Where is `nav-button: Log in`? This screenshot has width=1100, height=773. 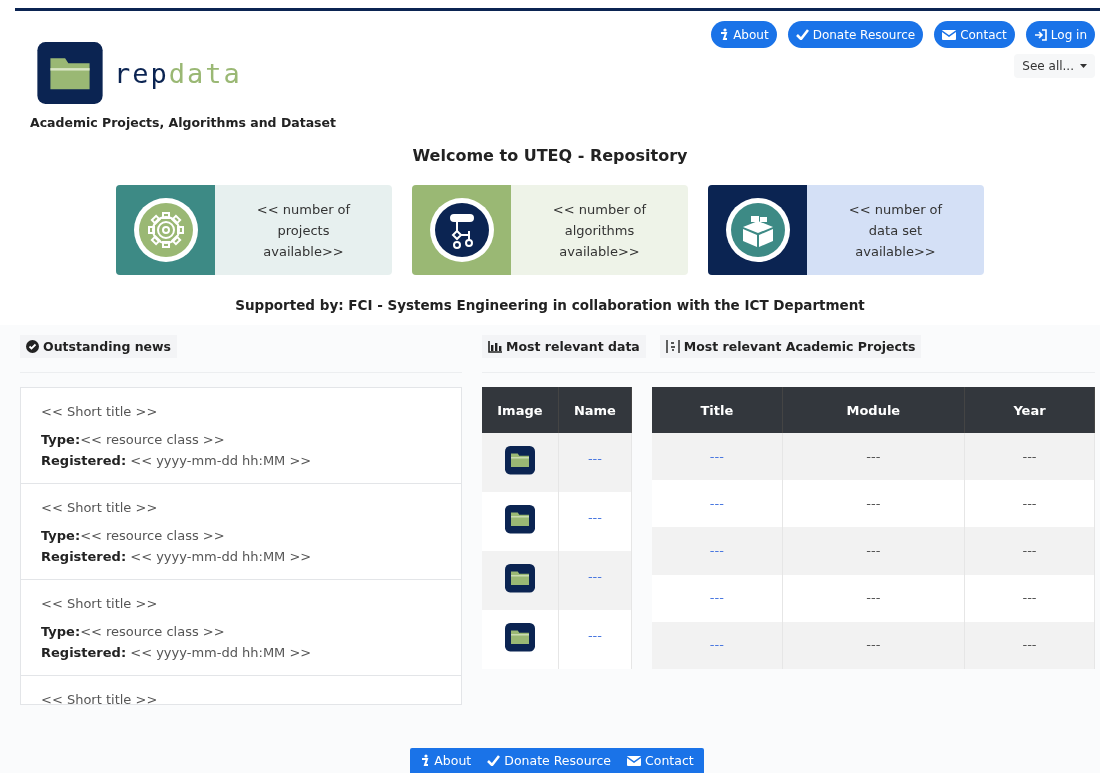 nav-button: Log in is located at coordinates (1060, 34).